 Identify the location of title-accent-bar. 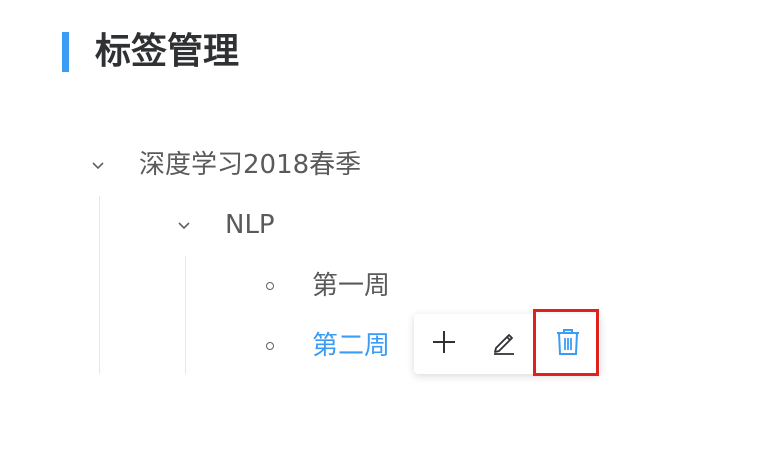
(65, 52).